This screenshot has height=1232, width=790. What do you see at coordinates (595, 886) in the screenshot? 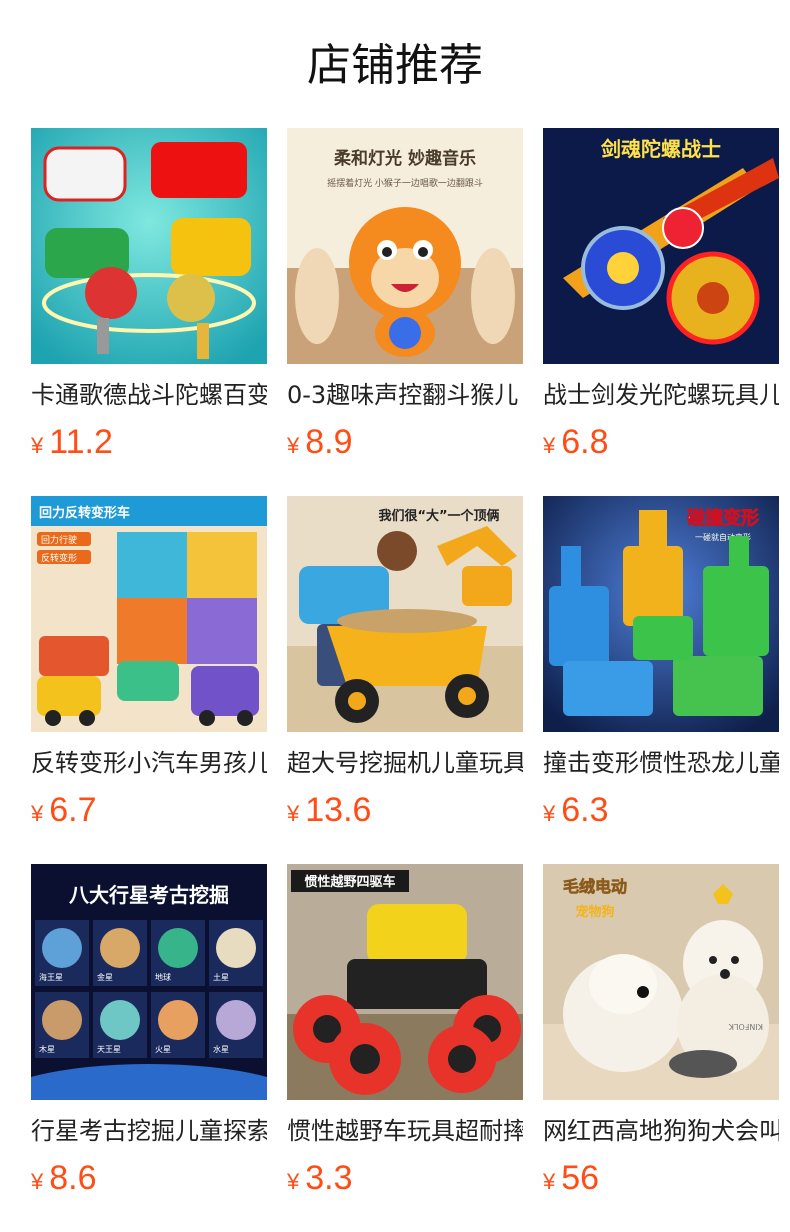
I see `image-banner-text: 毛绒电动` at bounding box center [595, 886].